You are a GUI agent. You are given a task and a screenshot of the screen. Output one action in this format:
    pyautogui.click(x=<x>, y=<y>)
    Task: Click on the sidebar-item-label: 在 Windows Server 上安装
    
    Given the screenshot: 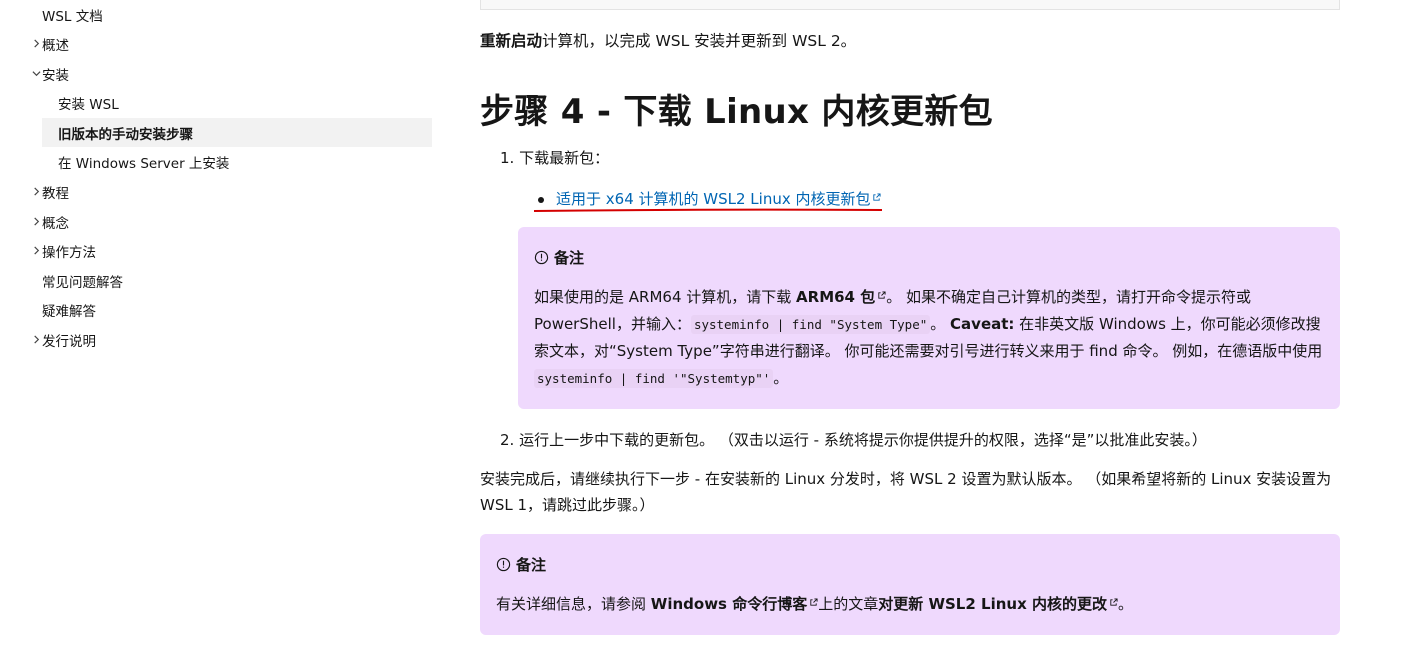 What is the action you would take?
    pyautogui.click(x=144, y=163)
    